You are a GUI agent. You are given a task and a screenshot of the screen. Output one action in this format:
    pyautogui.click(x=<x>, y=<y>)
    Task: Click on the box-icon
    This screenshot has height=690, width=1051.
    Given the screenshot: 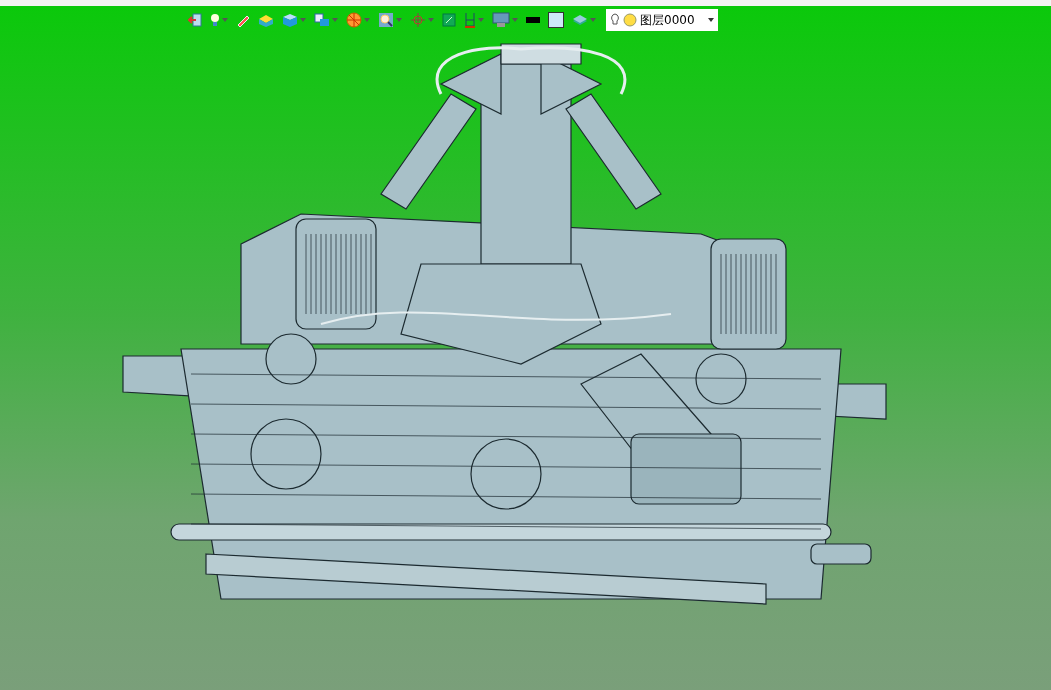 What is the action you would take?
    pyautogui.click(x=266, y=20)
    